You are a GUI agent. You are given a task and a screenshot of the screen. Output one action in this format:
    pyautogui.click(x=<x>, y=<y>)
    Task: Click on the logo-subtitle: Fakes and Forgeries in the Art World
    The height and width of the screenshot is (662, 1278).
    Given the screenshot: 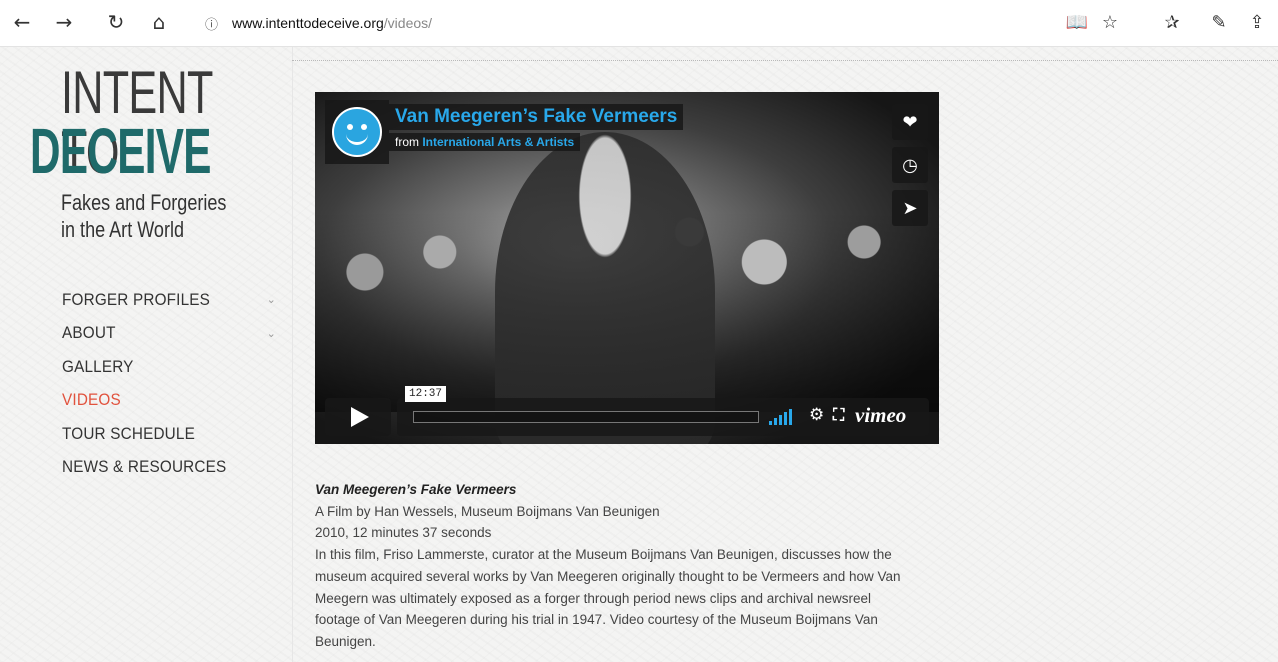 What is the action you would take?
    pyautogui.click(x=143, y=216)
    